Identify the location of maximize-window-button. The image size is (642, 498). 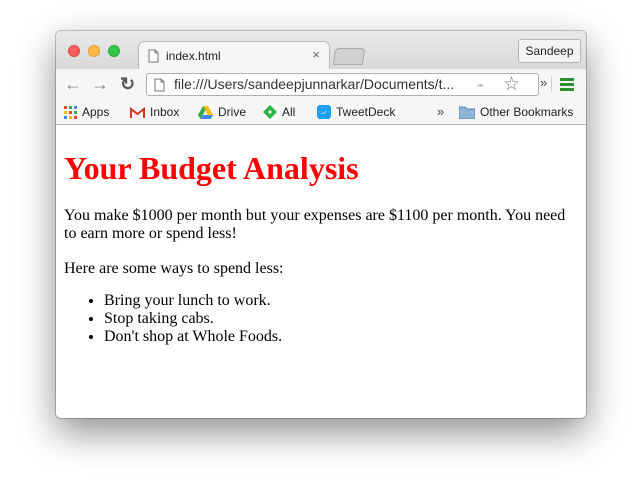
(114, 51).